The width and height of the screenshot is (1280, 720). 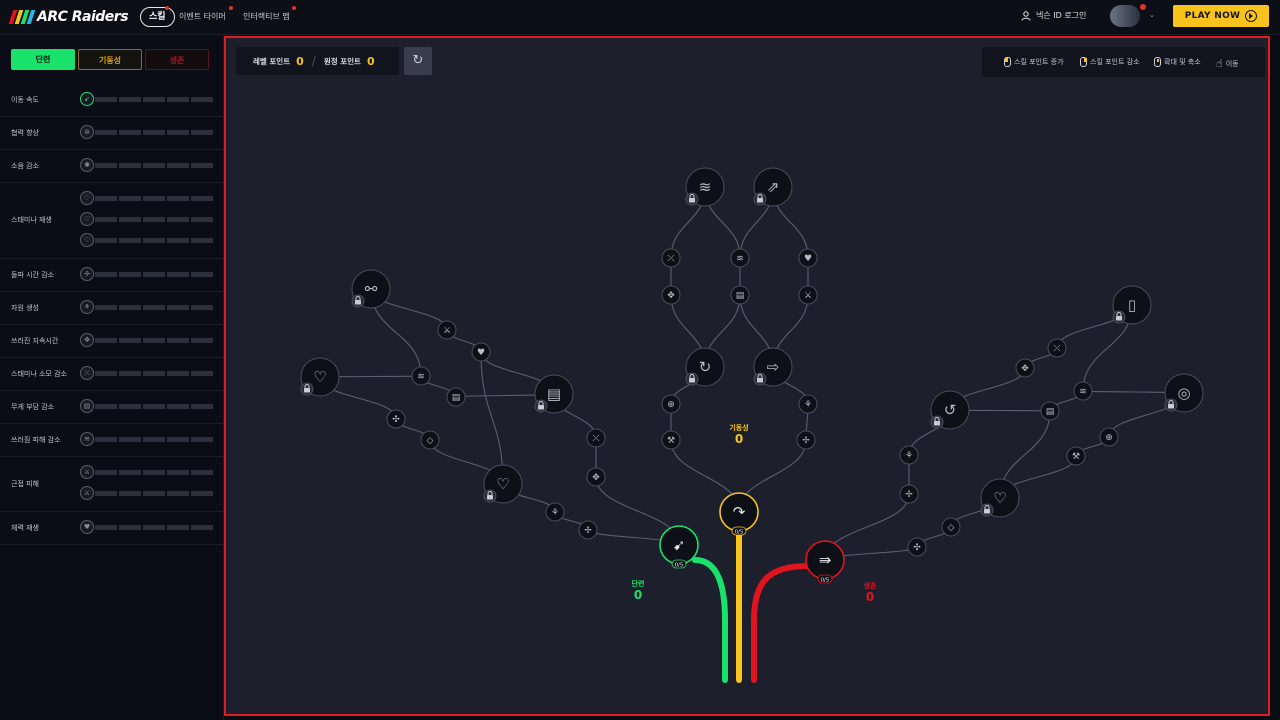 I want to click on branch-value-conditioning: 0, so click(x=638, y=595).